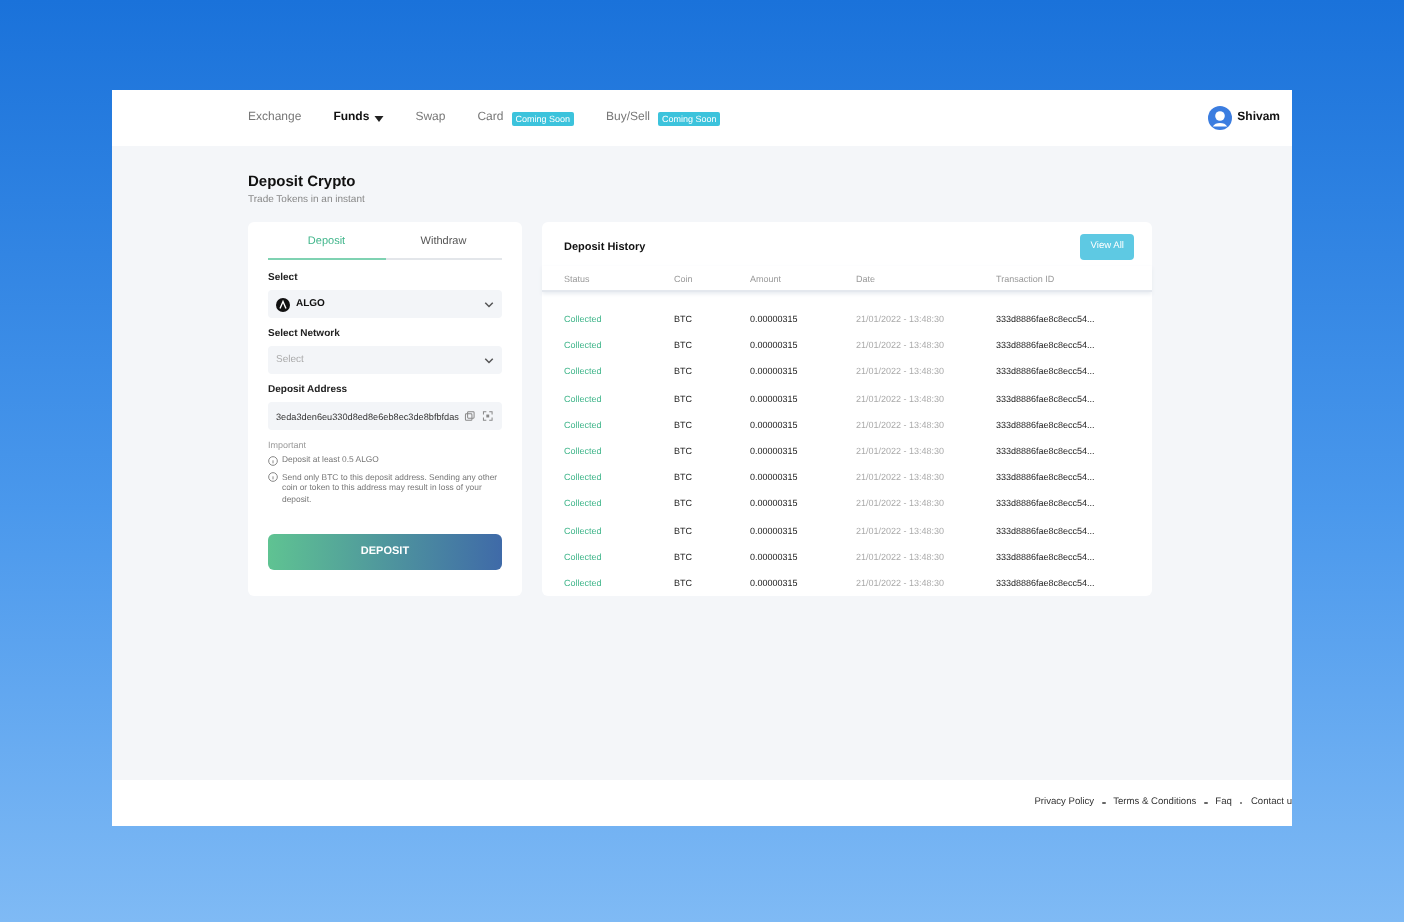  Describe the element at coordinates (1219, 118) in the screenshot. I see `avatar-icon` at that location.